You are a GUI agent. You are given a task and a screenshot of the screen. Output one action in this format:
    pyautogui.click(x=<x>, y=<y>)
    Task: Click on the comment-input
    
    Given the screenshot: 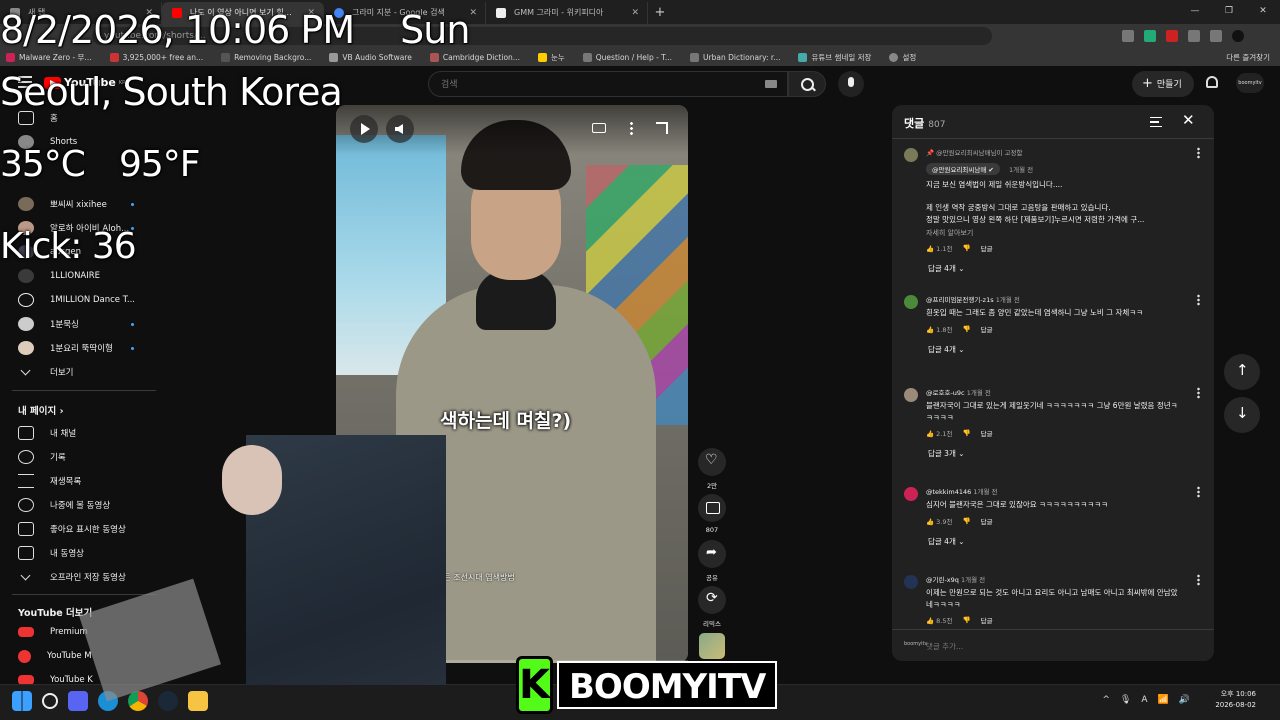 What is the action you would take?
    pyautogui.click(x=1056, y=646)
    